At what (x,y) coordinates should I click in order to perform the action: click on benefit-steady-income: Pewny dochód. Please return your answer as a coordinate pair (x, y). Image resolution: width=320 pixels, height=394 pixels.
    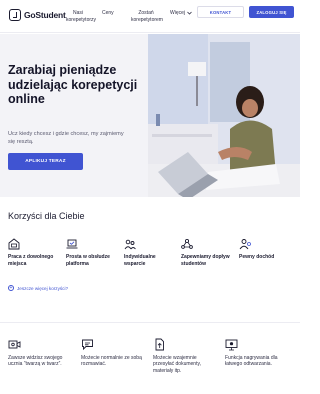
    Looking at the image, I should click on (265, 249).